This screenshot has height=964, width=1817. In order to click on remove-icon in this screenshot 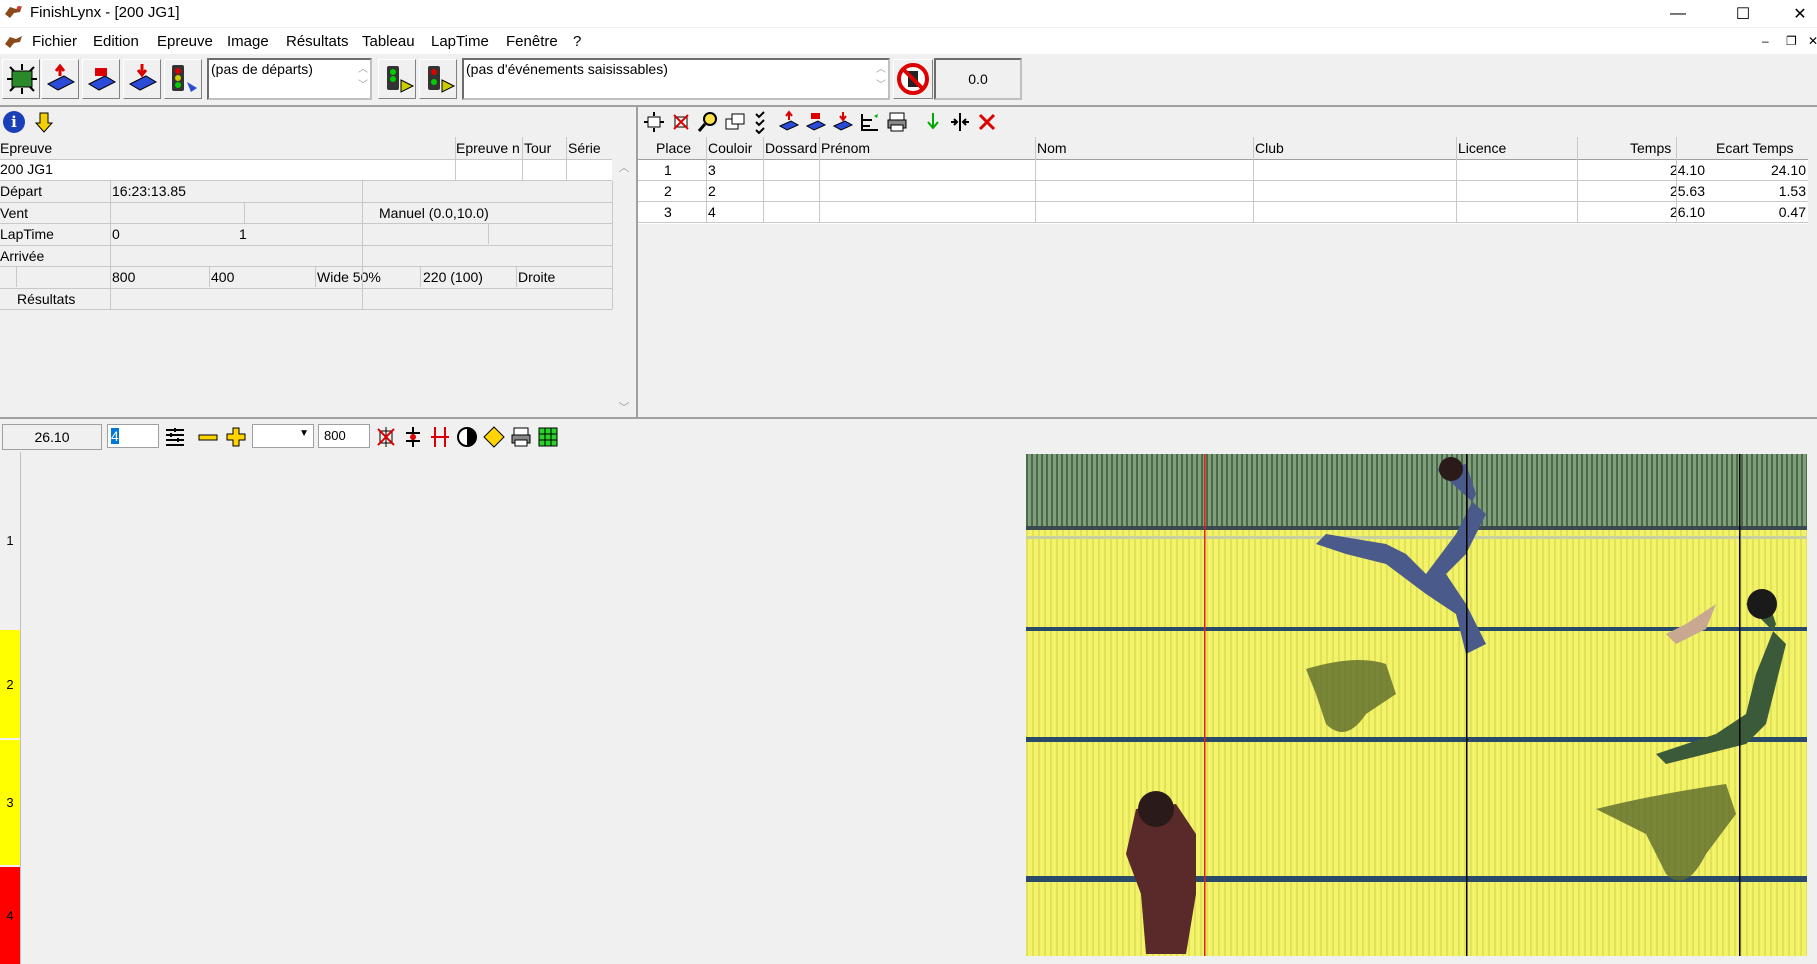, I will do `click(987, 122)`.